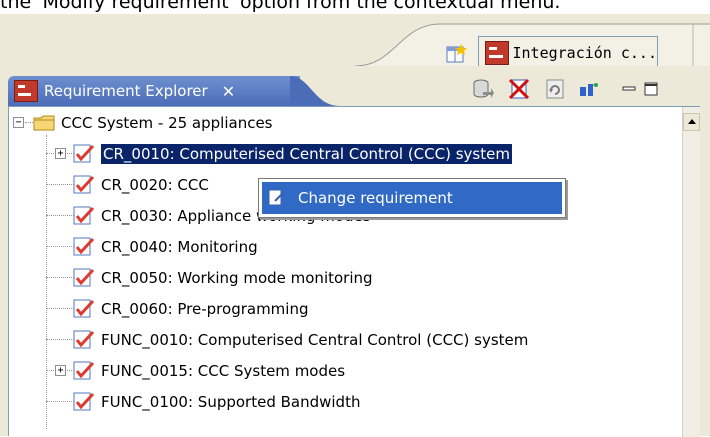  I want to click on folder-icon, so click(44, 122).